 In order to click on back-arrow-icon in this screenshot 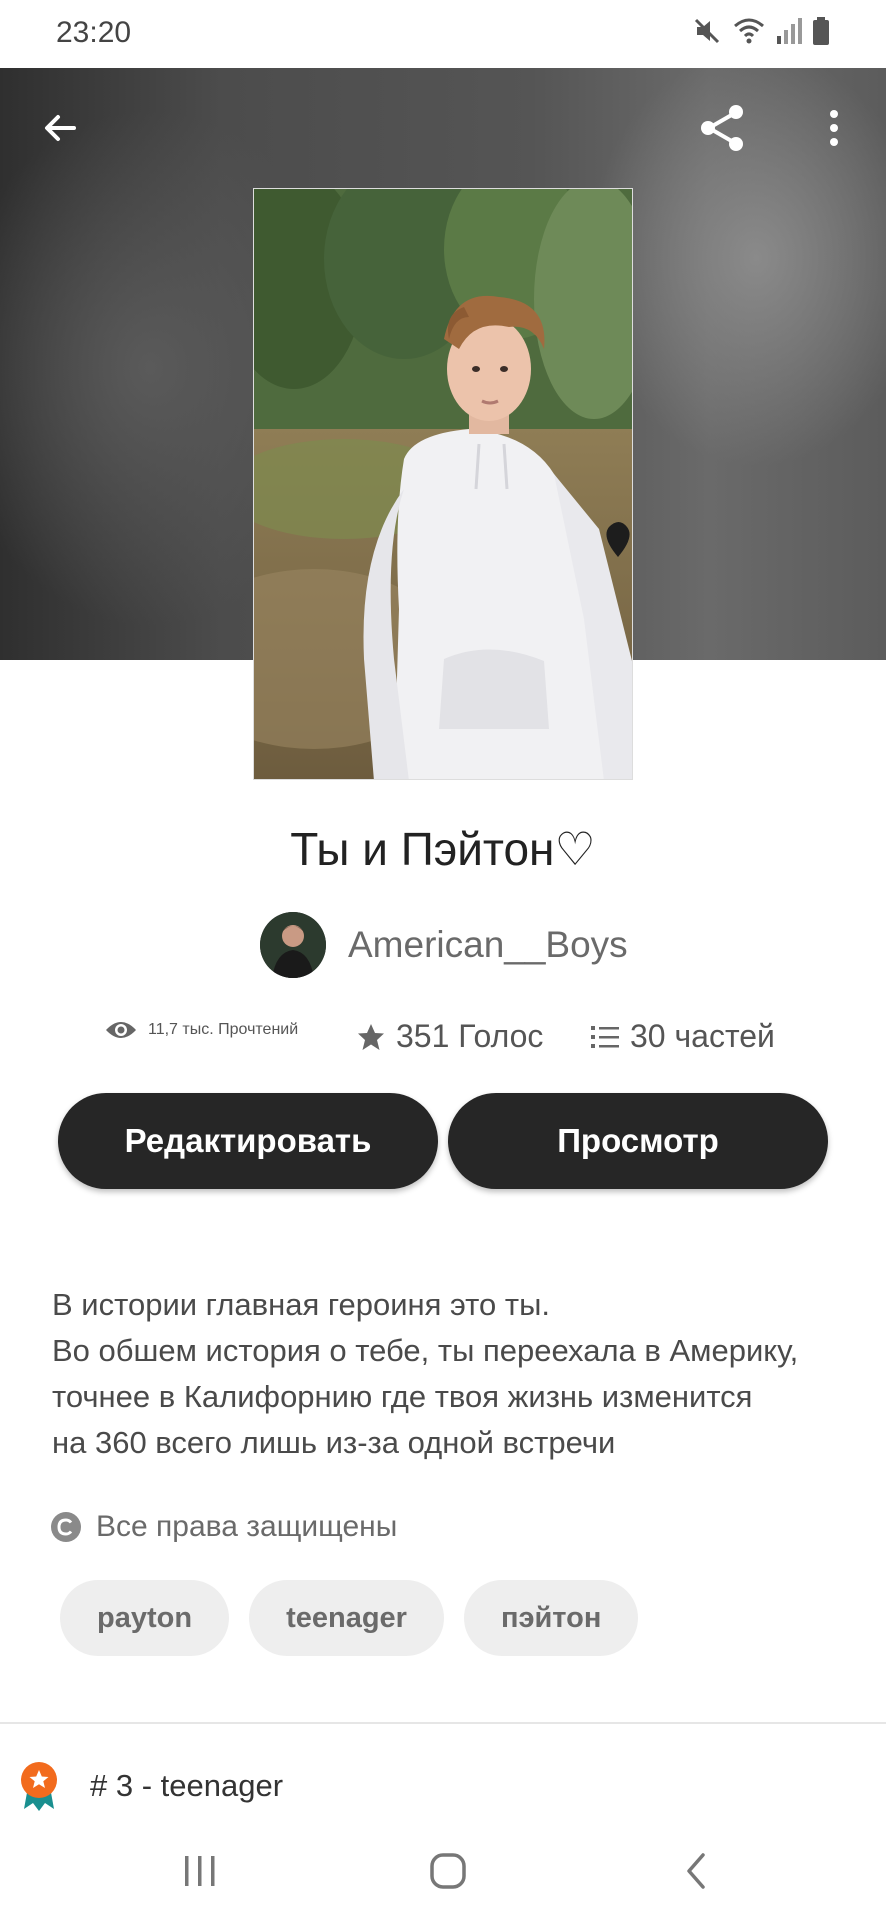, I will do `click(60, 128)`.